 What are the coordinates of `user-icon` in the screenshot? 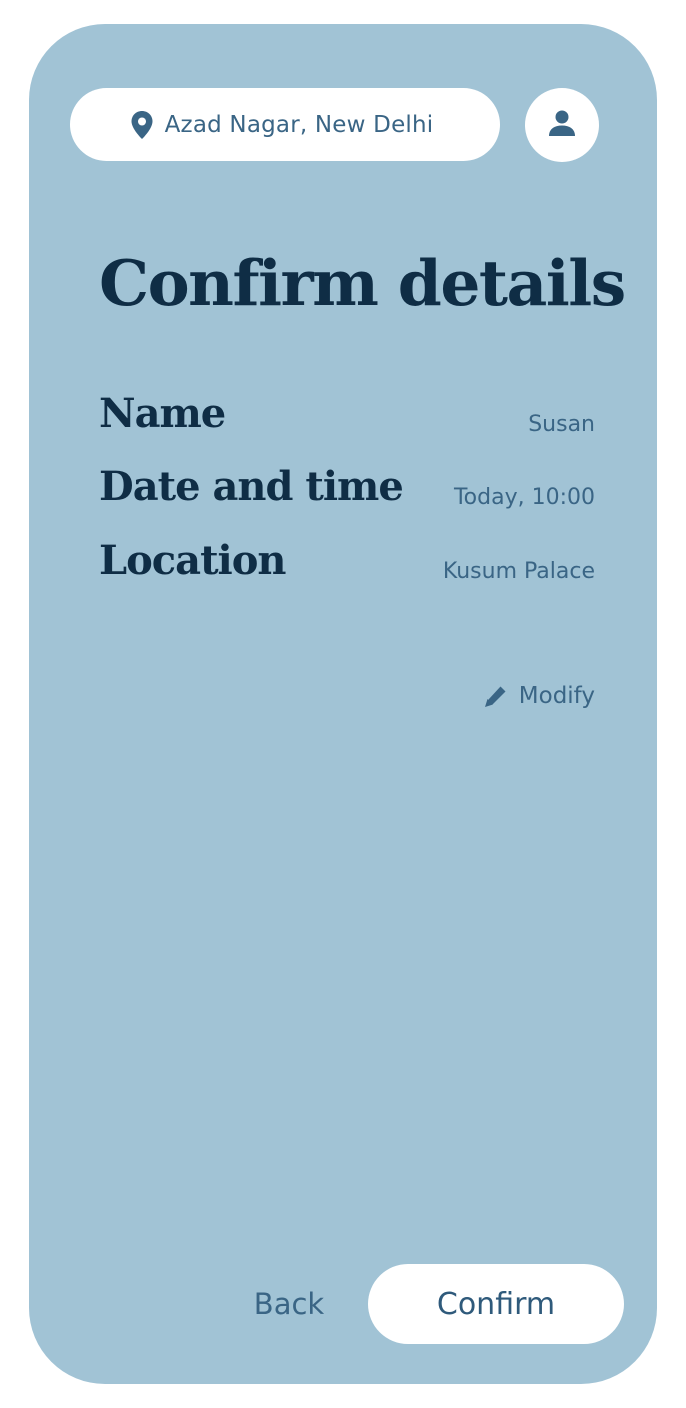 It's located at (562, 125).